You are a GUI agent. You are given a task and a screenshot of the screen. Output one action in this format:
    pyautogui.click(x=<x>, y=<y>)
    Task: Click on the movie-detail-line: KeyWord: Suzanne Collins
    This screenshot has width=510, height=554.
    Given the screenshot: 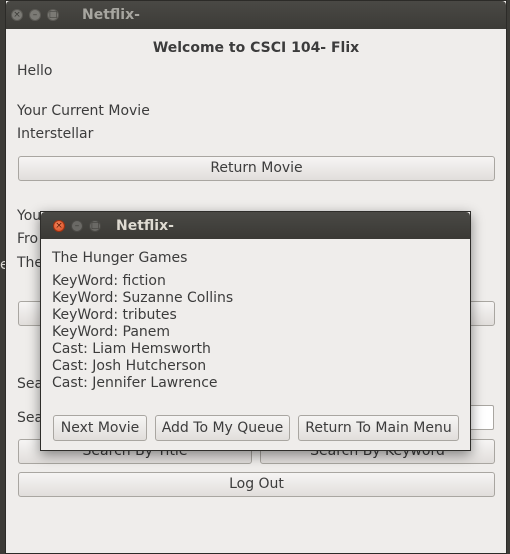 What is the action you would take?
    pyautogui.click(x=143, y=298)
    